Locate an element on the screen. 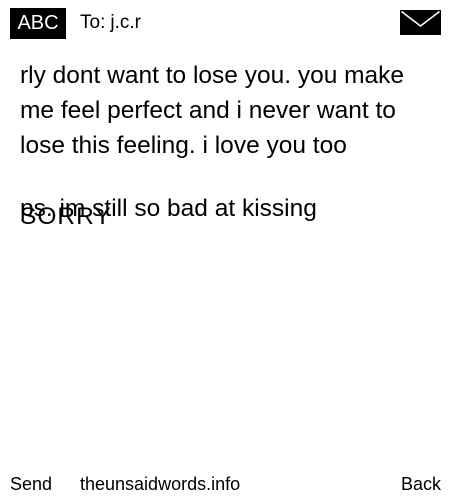 The image size is (450, 500). send-softkey: Send is located at coordinates (31, 484).